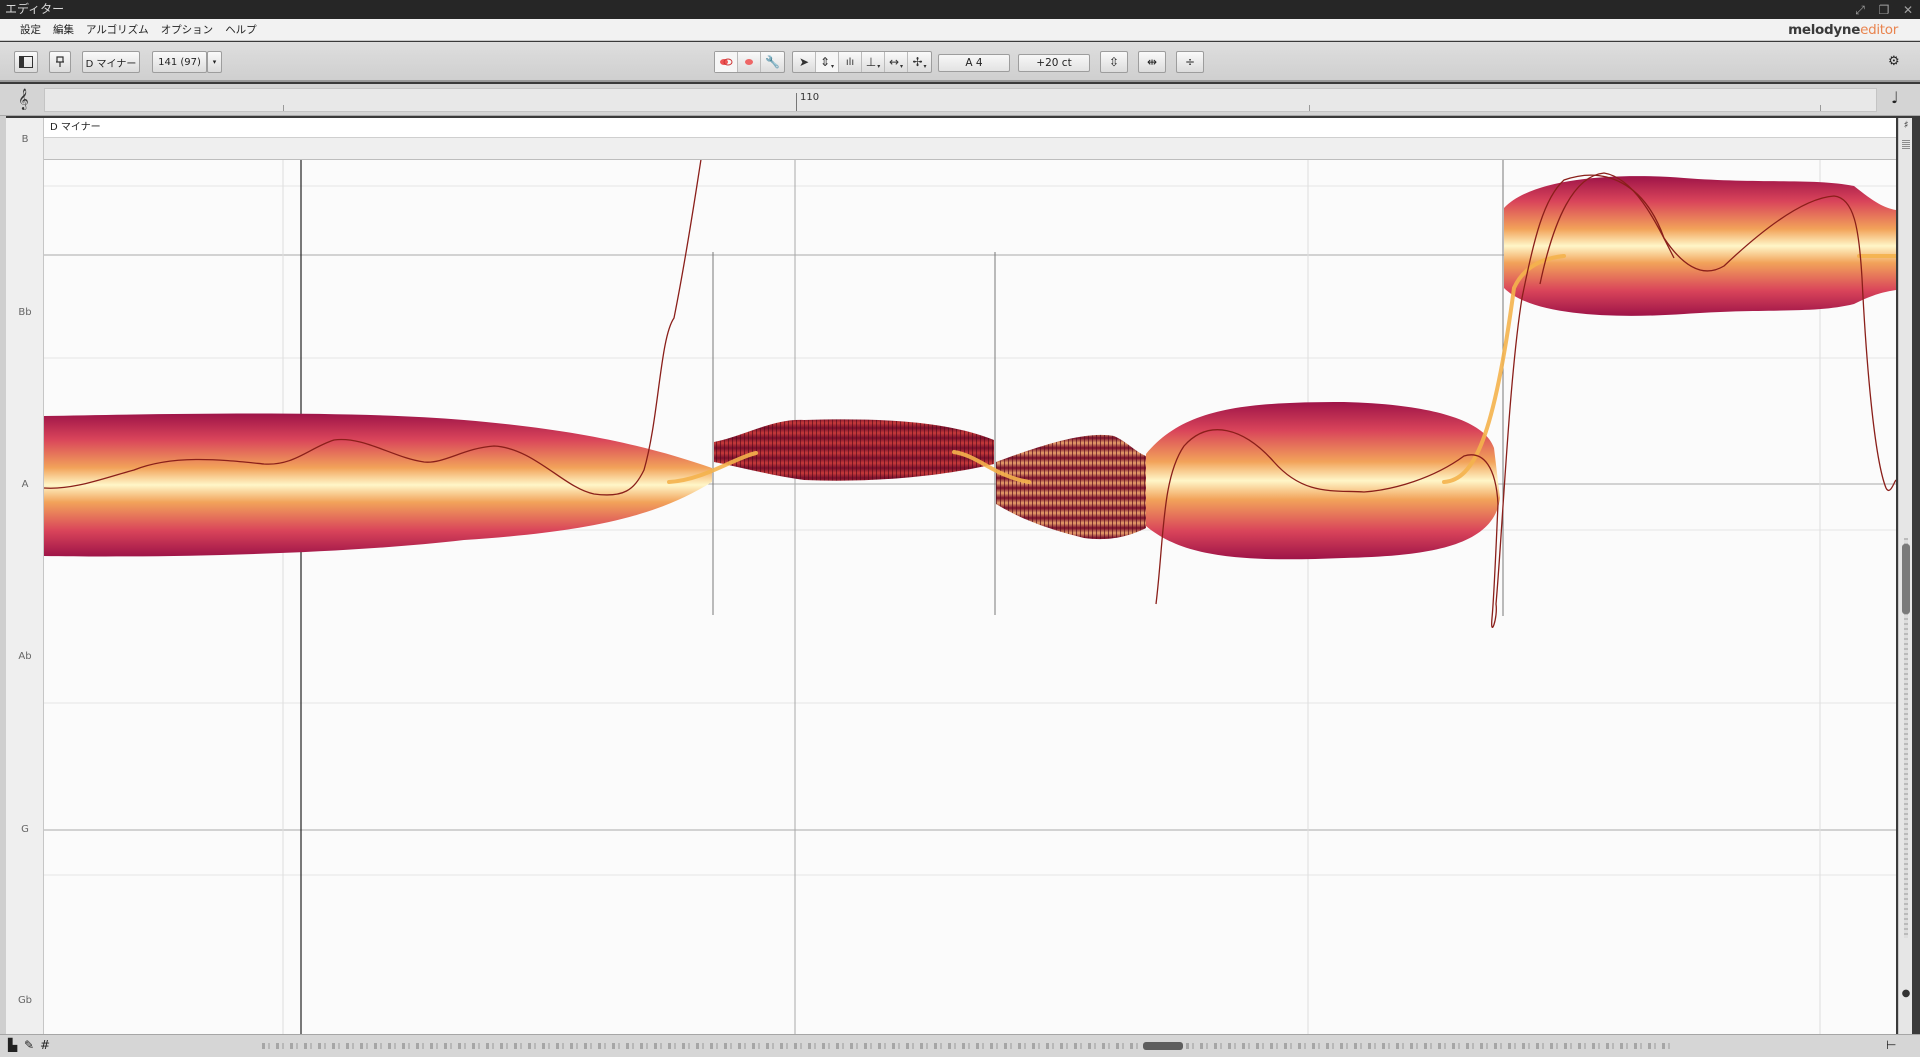  Describe the element at coordinates (25, 656) in the screenshot. I see `pitch-label: Ab` at that location.